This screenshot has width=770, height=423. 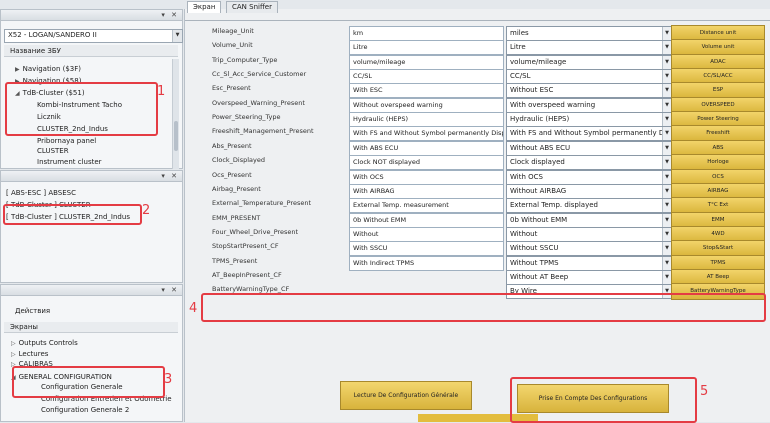 I want to click on param-select-value: Hydraulic (HEPS), so click(x=540, y=119).